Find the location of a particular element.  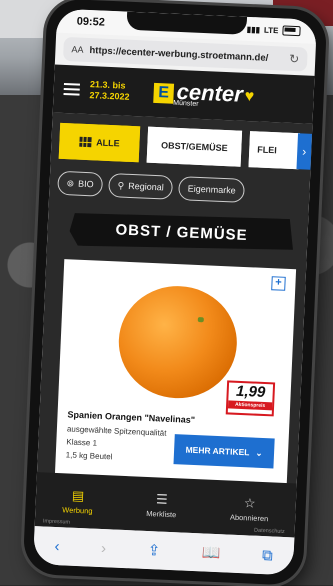

grid-icon is located at coordinates (85, 142).